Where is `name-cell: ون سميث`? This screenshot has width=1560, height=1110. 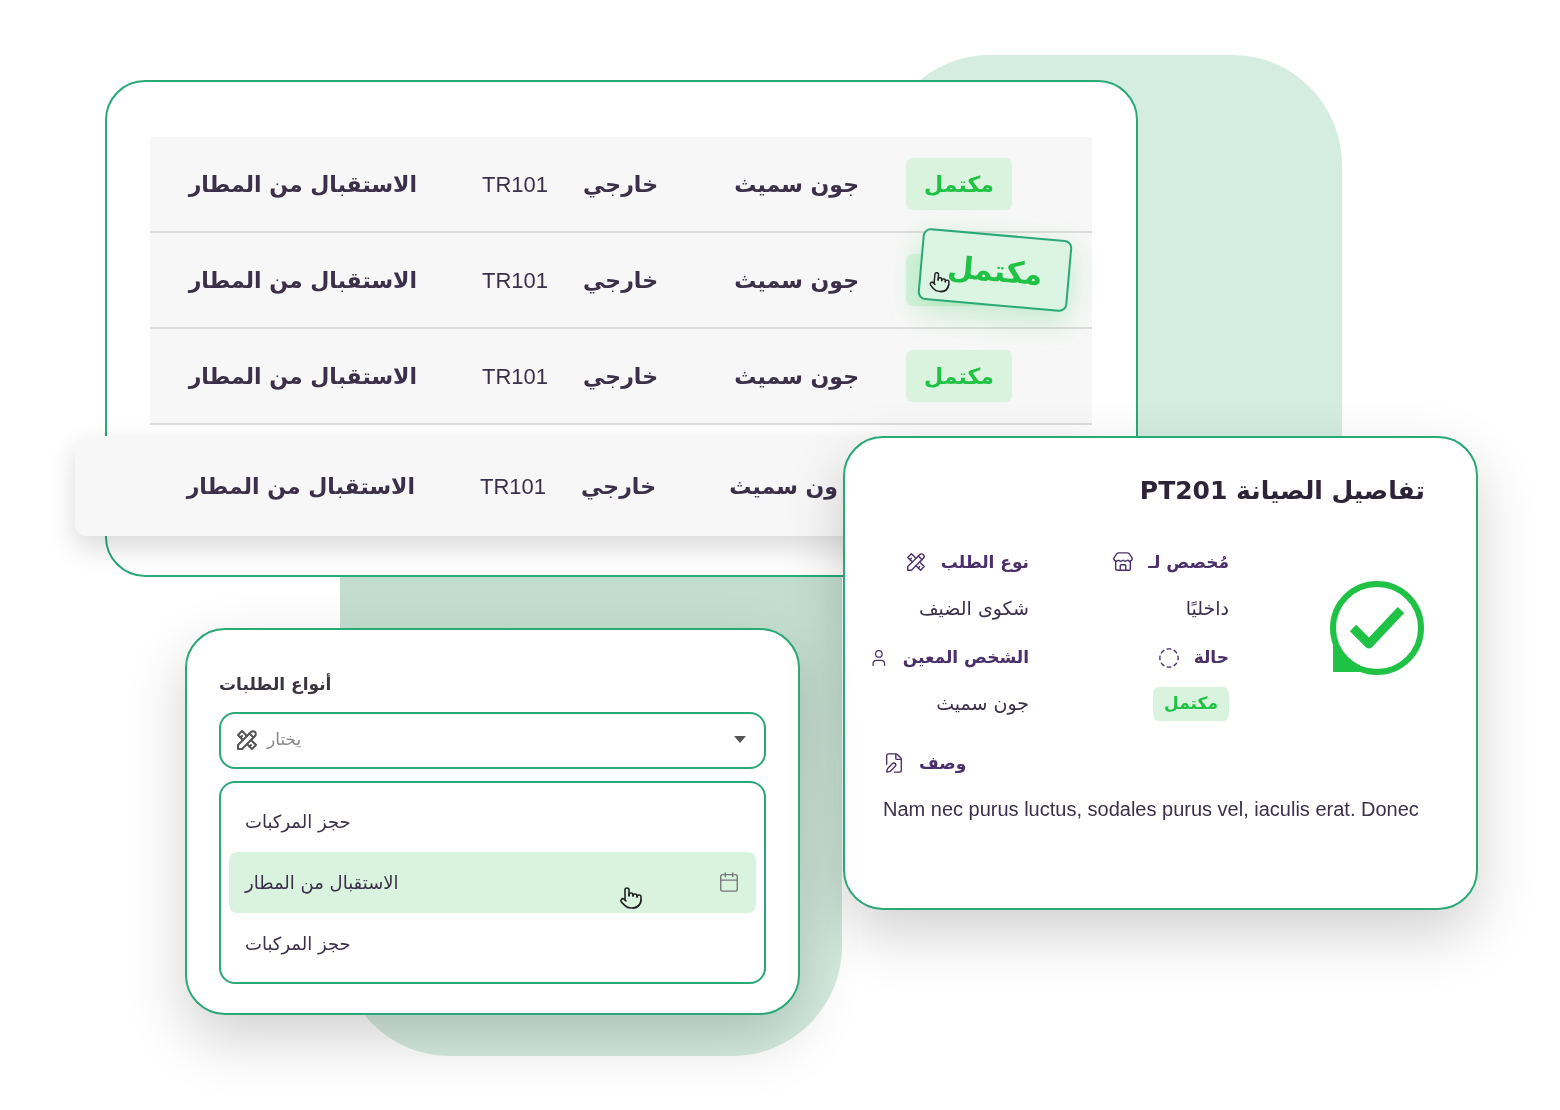
name-cell: ون سميث is located at coordinates (783, 486).